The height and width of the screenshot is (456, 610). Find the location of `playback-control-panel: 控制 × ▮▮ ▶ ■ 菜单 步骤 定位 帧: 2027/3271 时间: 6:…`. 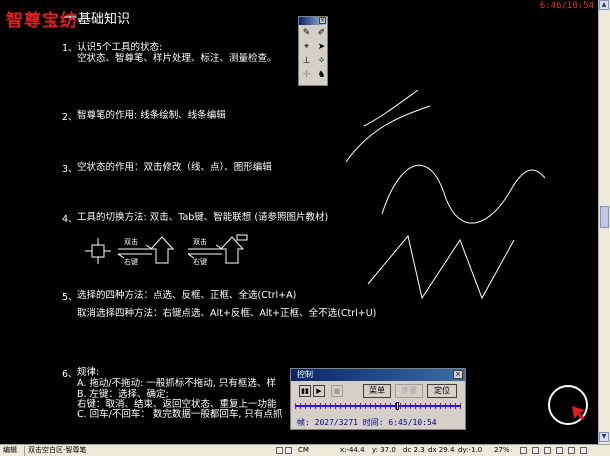

playback-control-panel: 控制 × ▮▮ ▶ ■ 菜单 步骤 定位 帧: 2027/3271 时间: 6:… is located at coordinates (378, 399).